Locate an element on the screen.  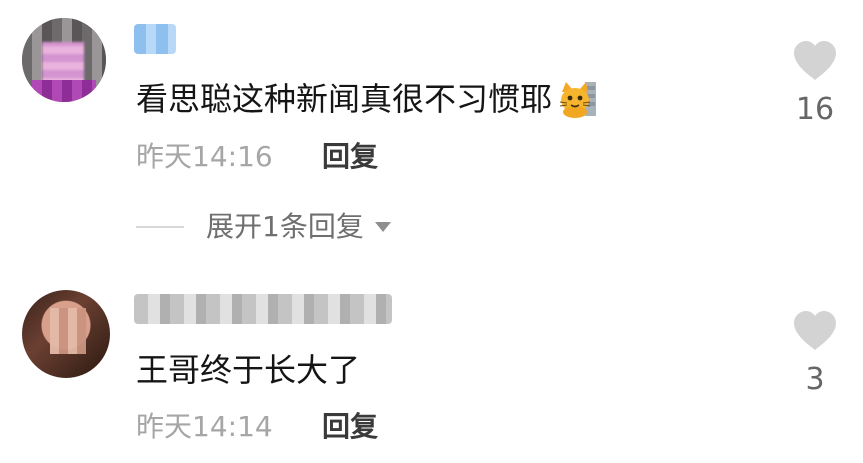
divider-line is located at coordinates (160, 227).